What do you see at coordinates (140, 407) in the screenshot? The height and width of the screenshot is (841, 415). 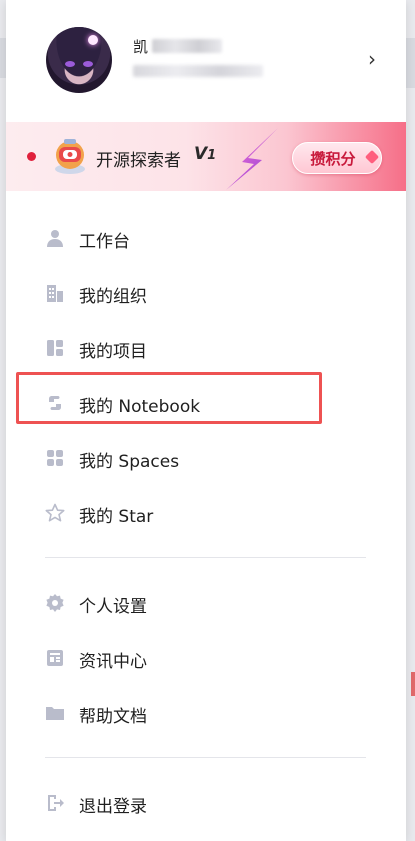 I see `menu-label: 我的 Notebook` at bounding box center [140, 407].